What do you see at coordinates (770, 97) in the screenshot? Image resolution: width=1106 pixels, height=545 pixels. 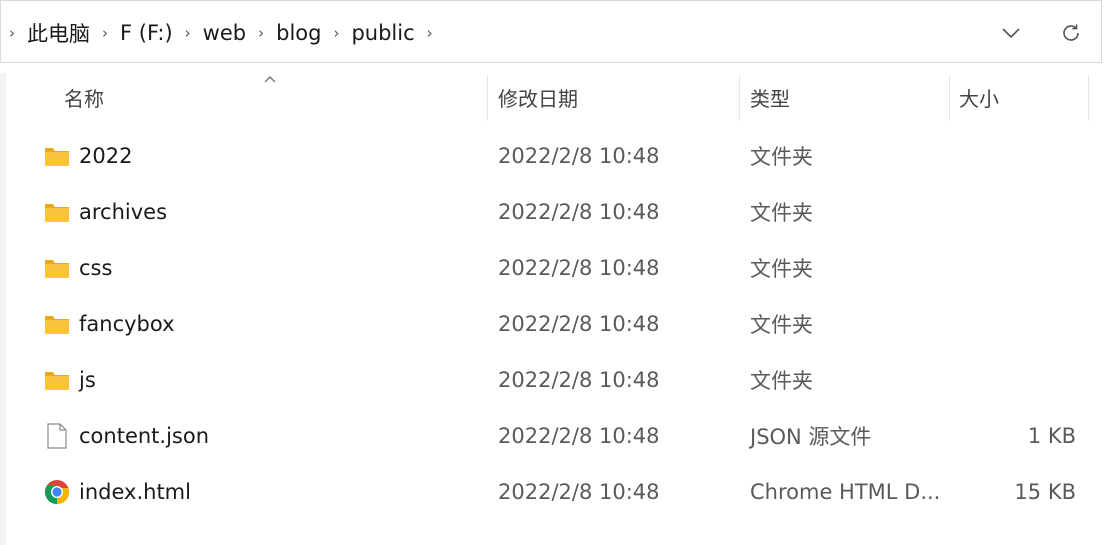 I see `column-header-type: 类型` at bounding box center [770, 97].